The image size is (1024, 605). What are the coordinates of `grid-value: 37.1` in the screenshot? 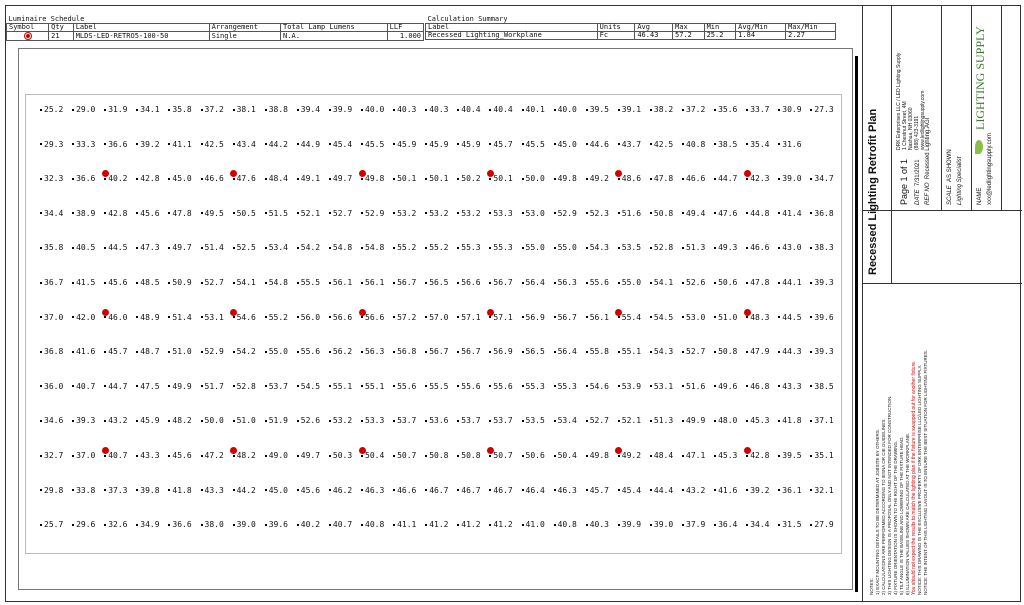 It's located at (821, 421).